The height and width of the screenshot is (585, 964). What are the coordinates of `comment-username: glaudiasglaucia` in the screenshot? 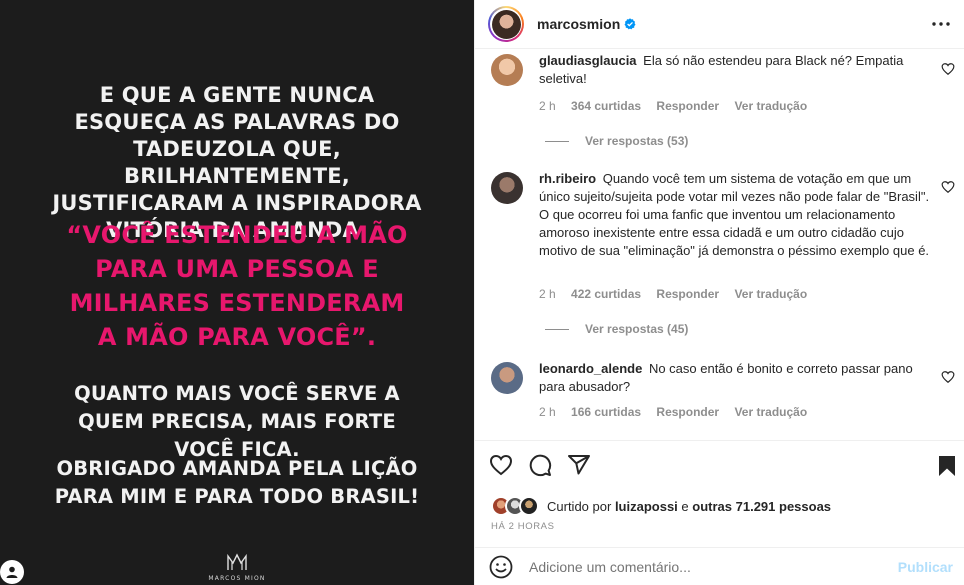 It's located at (588, 60).